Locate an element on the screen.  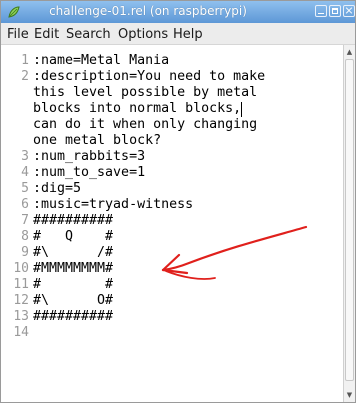
close-button is located at coordinates (349, 11).